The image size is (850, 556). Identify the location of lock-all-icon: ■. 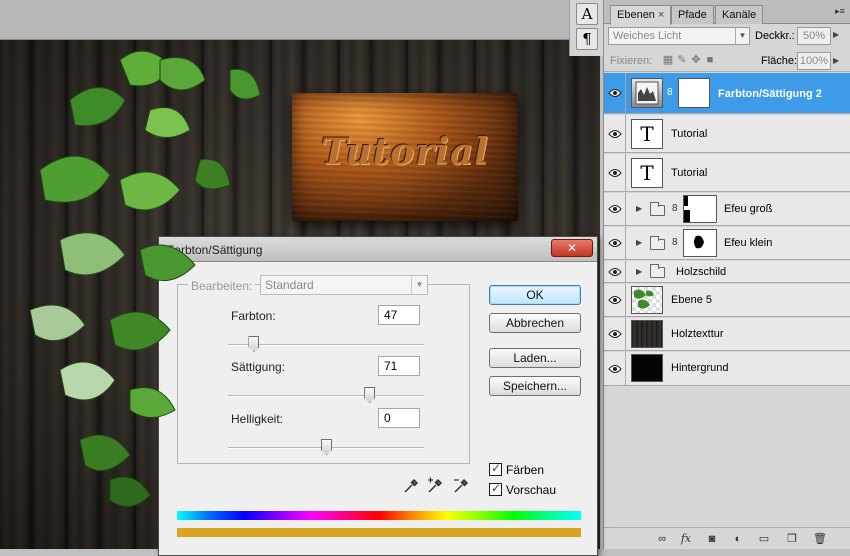
(710, 60).